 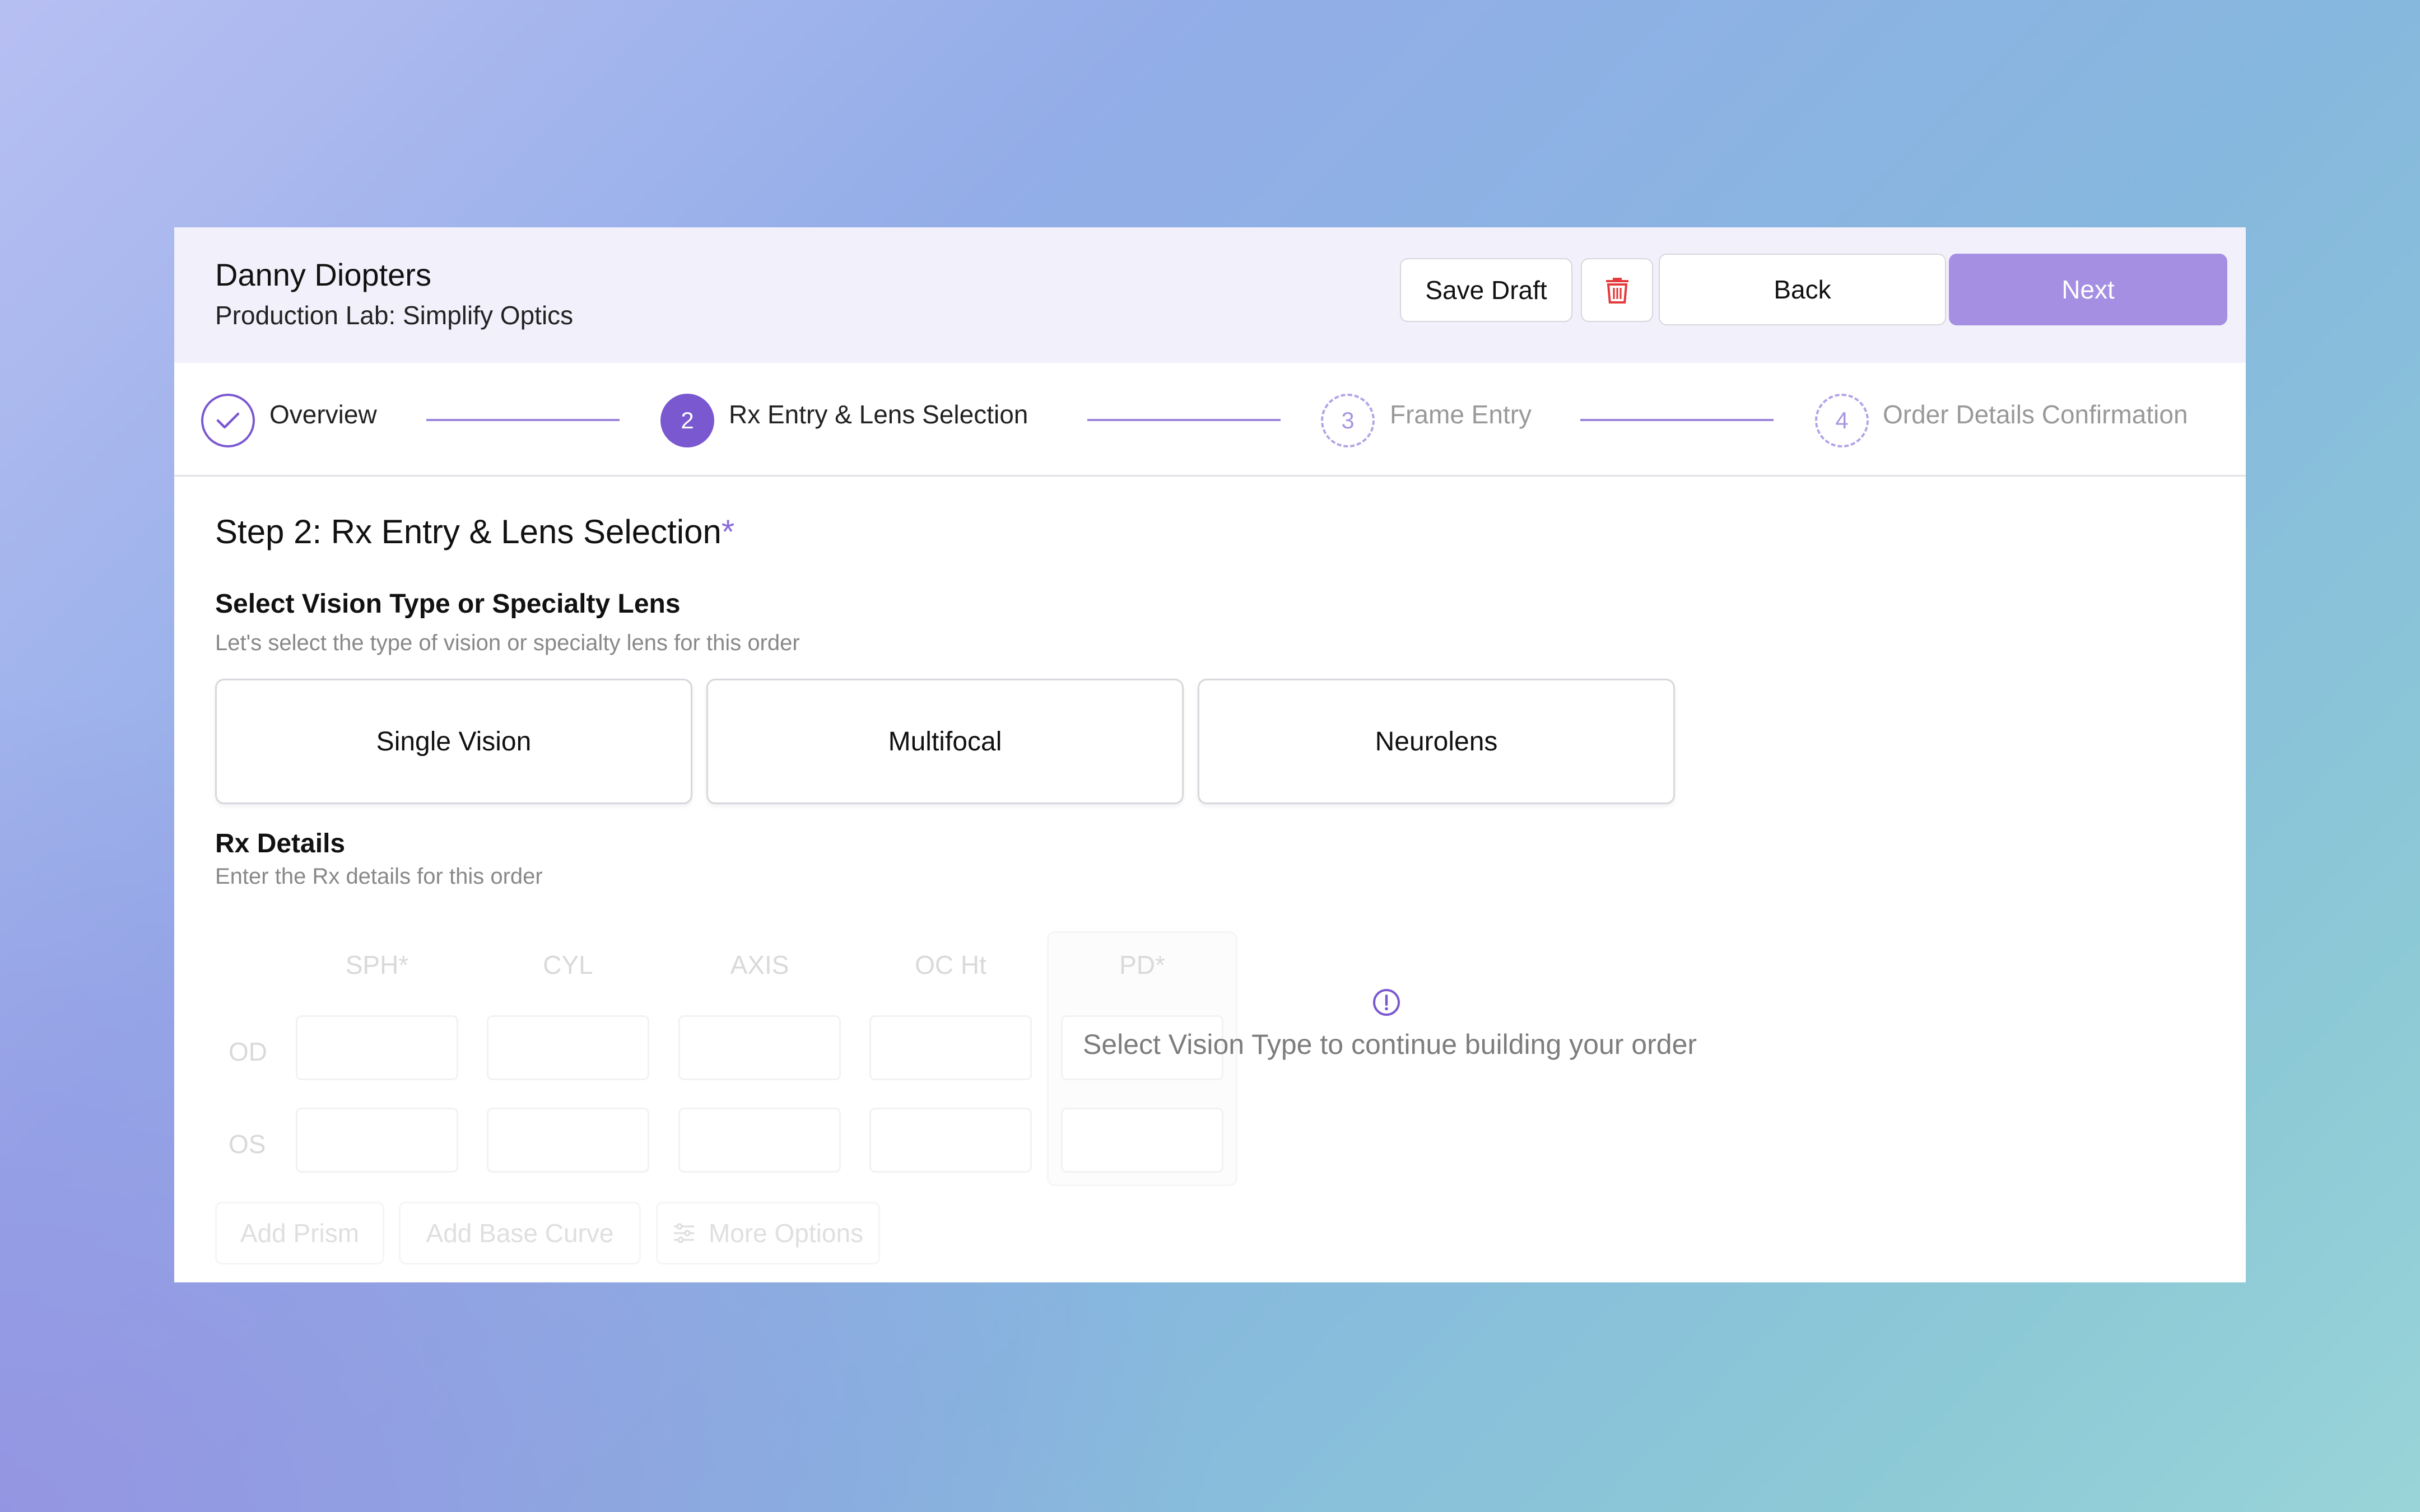 What do you see at coordinates (1142, 965) in the screenshot?
I see `column-header-pd: PD*` at bounding box center [1142, 965].